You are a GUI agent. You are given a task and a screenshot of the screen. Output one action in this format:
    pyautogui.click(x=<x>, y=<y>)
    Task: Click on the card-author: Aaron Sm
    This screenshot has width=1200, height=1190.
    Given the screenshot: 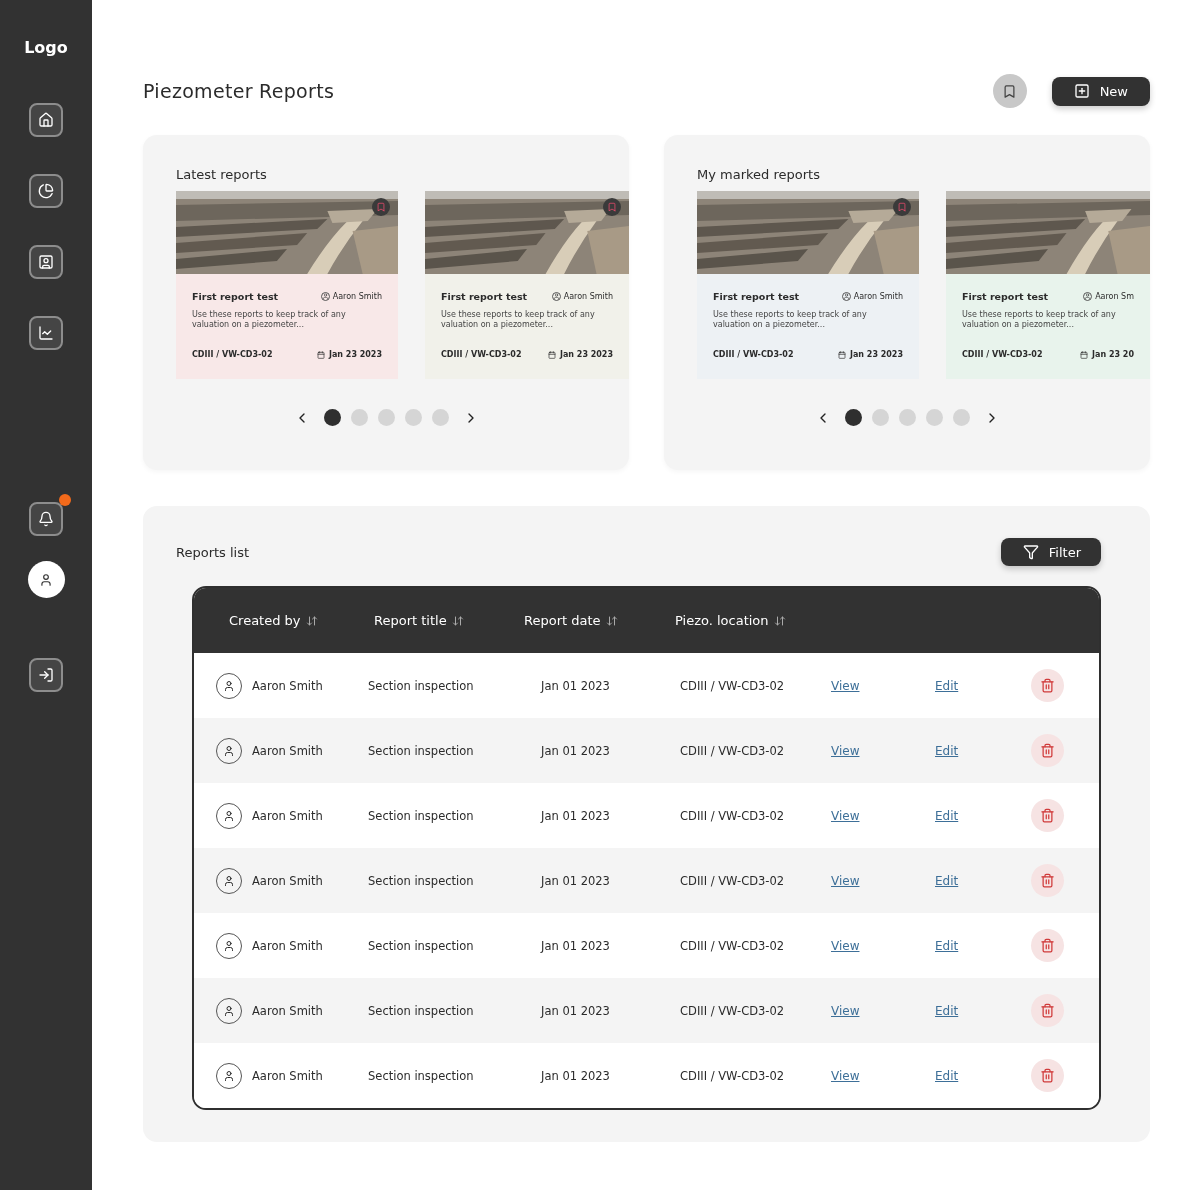 What is the action you would take?
    pyautogui.click(x=1108, y=296)
    